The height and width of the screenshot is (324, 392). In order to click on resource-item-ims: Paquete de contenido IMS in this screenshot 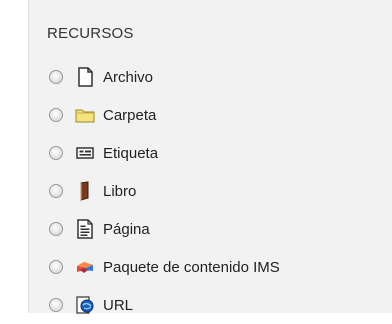, I will do `click(164, 267)`.